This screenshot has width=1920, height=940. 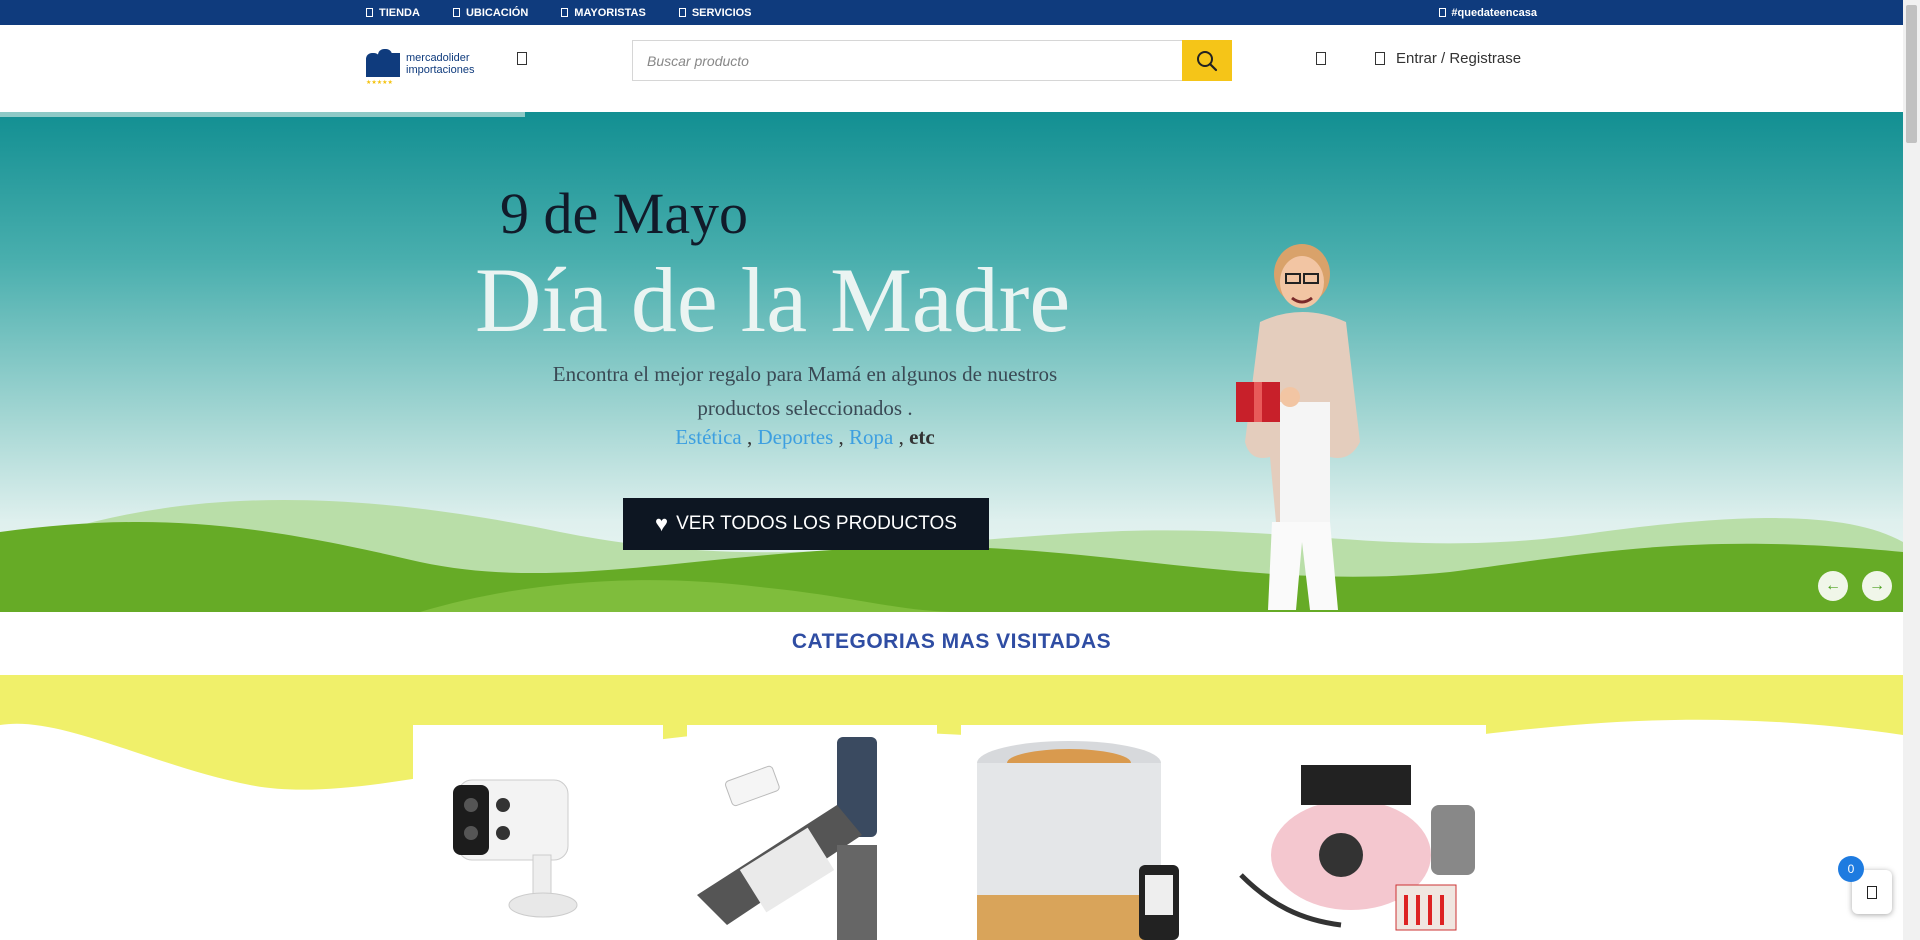 What do you see at coordinates (871, 437) in the screenshot?
I see `link-ropa: Ropa` at bounding box center [871, 437].